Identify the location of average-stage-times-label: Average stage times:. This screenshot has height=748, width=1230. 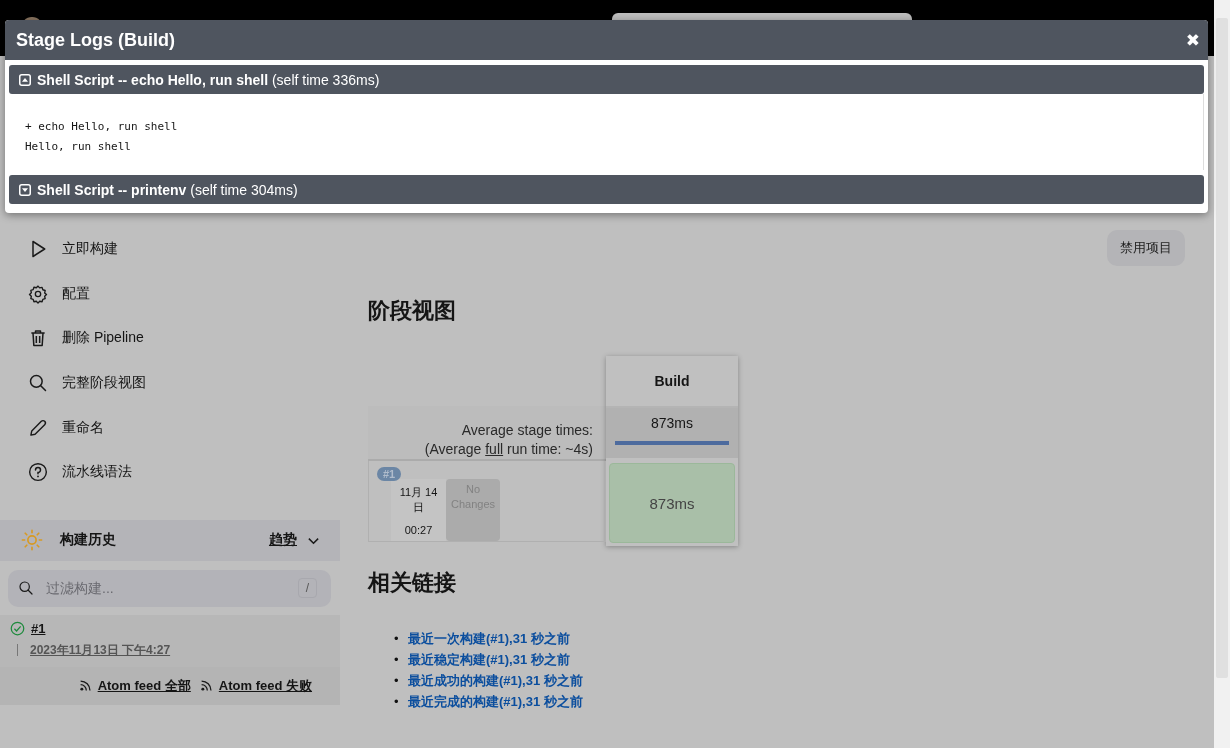
(527, 430).